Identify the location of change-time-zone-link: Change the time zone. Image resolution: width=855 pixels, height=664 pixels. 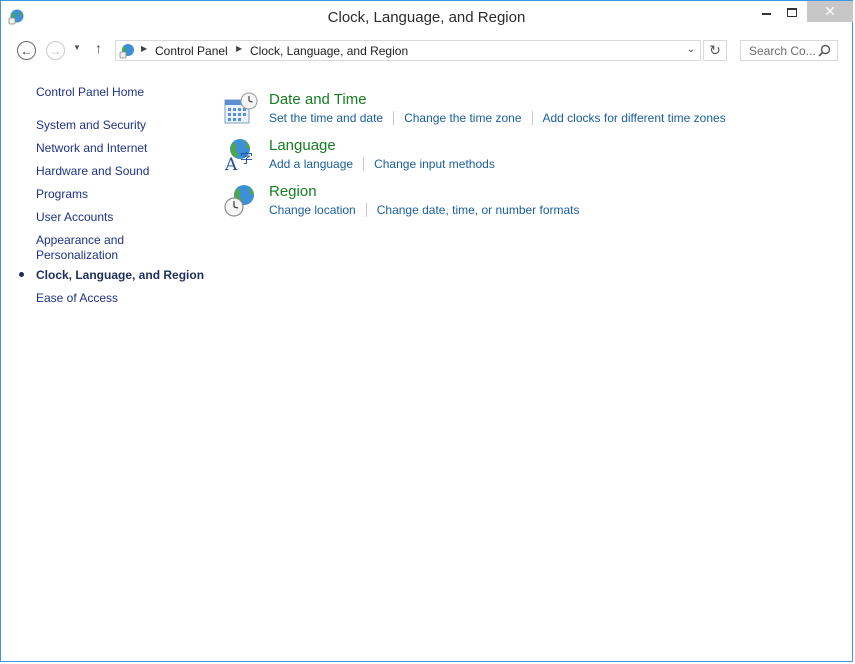
(462, 118).